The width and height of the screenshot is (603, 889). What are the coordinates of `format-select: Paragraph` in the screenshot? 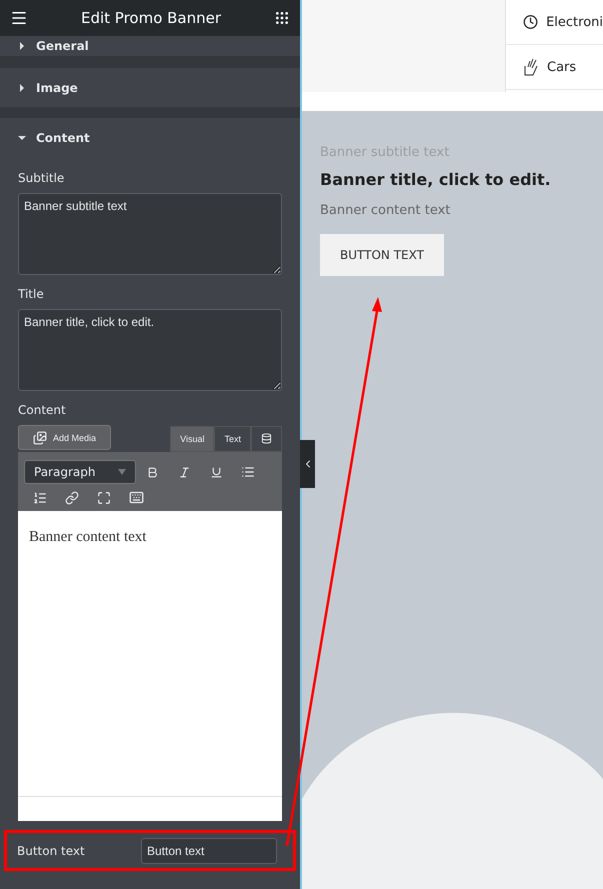 It's located at (80, 472).